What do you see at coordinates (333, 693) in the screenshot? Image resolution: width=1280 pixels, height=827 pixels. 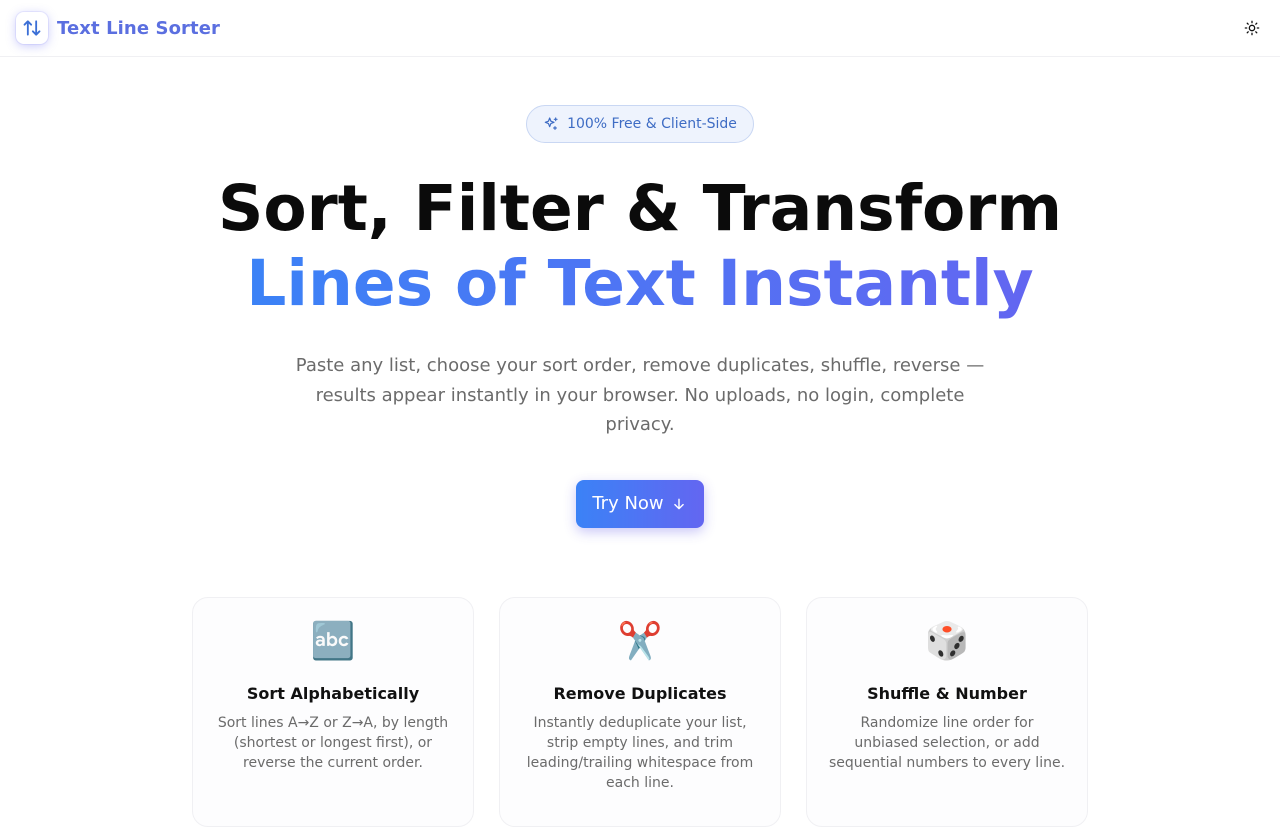 I see `feature-title: Sort Alphabetically` at bounding box center [333, 693].